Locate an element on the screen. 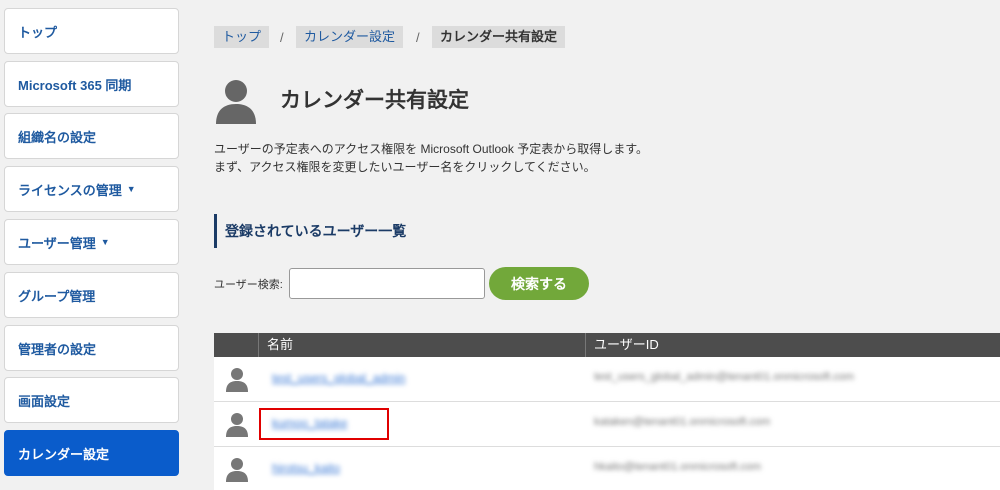 The image size is (1000, 490). user-search-input is located at coordinates (387, 283).